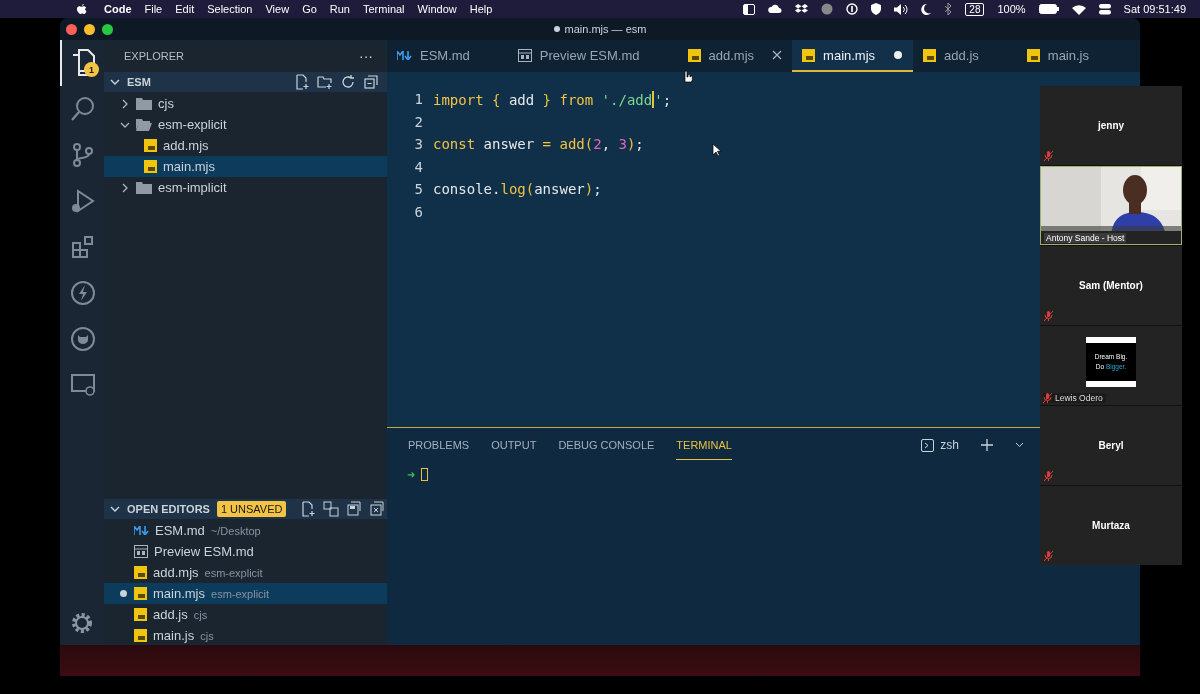 Image resolution: width=1200 pixels, height=694 pixels. Describe the element at coordinates (418, 166) in the screenshot. I see `line-number: 4` at that location.